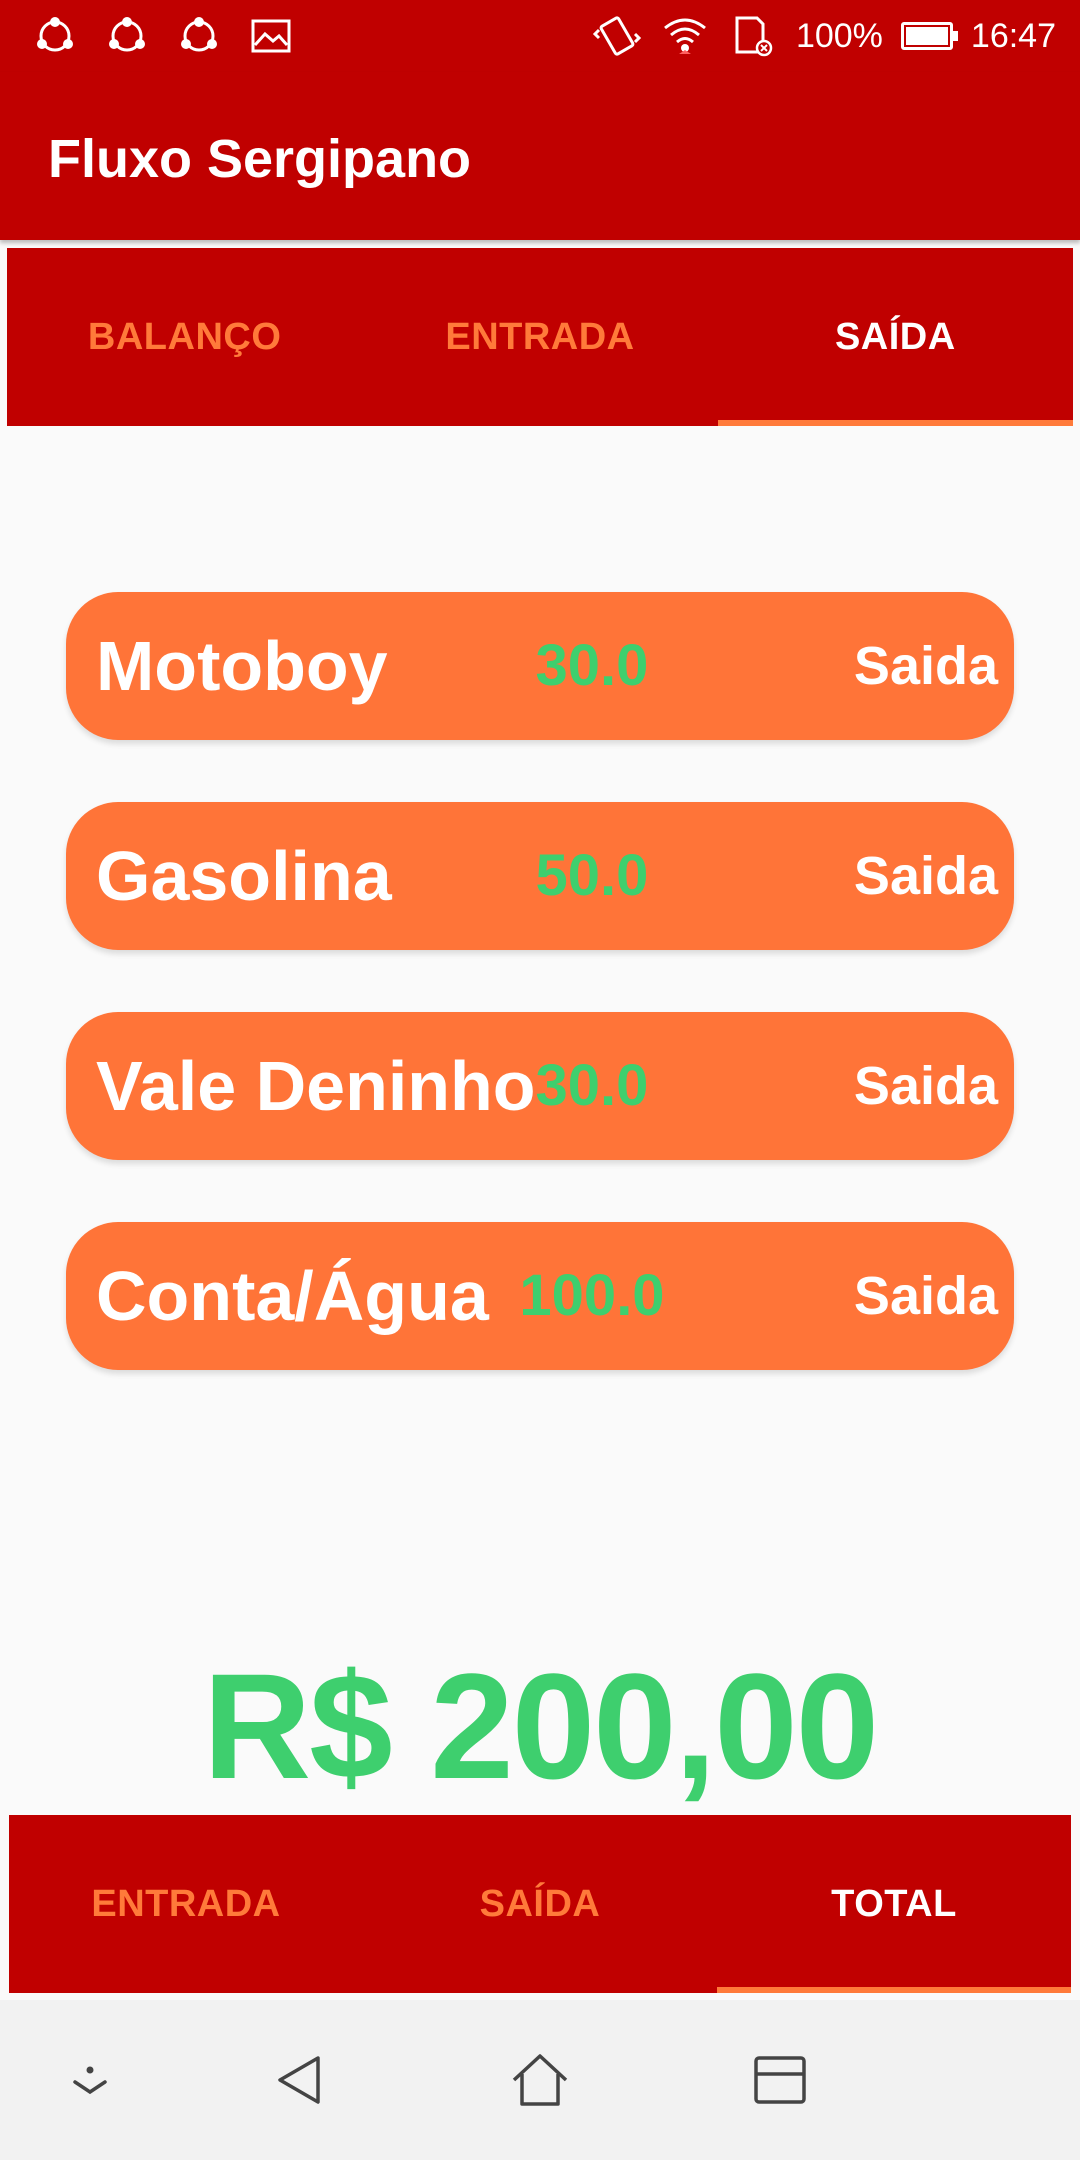 This screenshot has width=1080, height=2160. What do you see at coordinates (895, 337) in the screenshot?
I see `tab-saida: SAÍDA` at bounding box center [895, 337].